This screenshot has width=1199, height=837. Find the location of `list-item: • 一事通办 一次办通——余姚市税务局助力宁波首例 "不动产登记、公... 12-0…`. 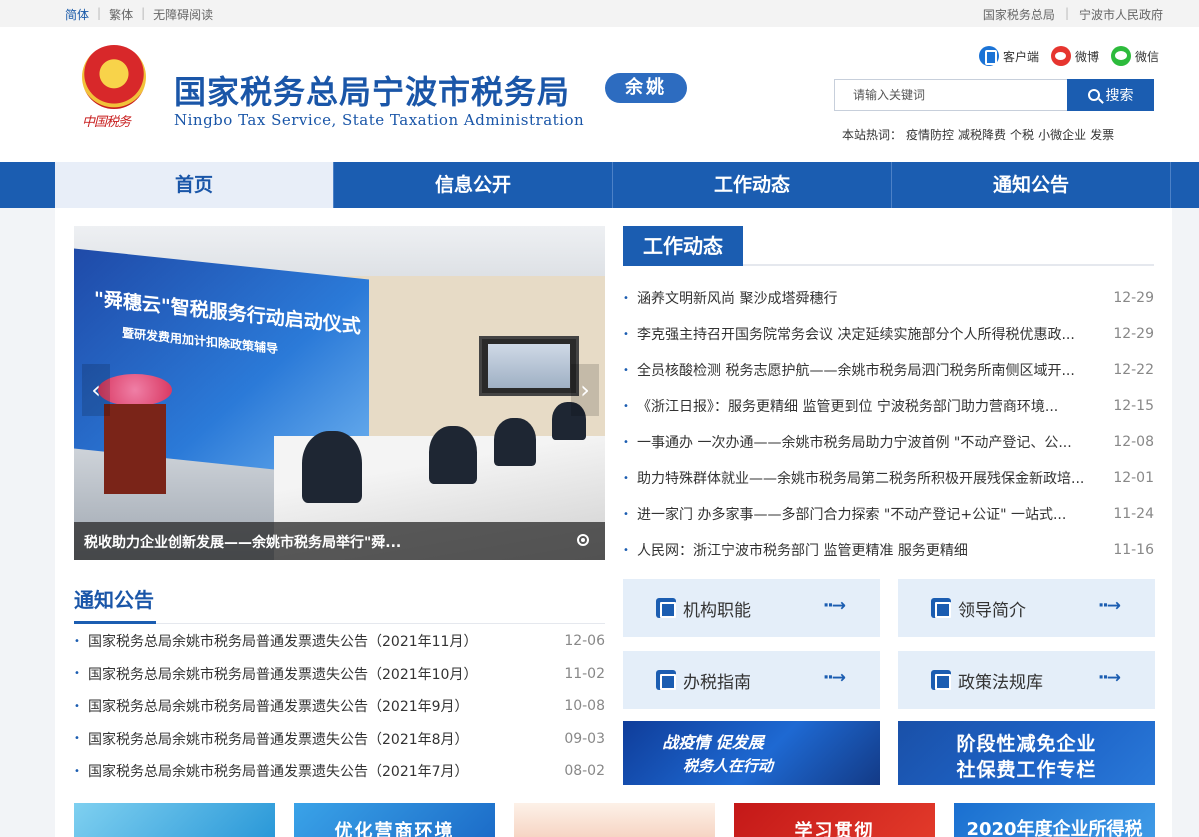

list-item: • 一事通办 一次办通——余姚市税务局助力宁波首例 "不动产登记、公... 12-0… is located at coordinates (888, 442).